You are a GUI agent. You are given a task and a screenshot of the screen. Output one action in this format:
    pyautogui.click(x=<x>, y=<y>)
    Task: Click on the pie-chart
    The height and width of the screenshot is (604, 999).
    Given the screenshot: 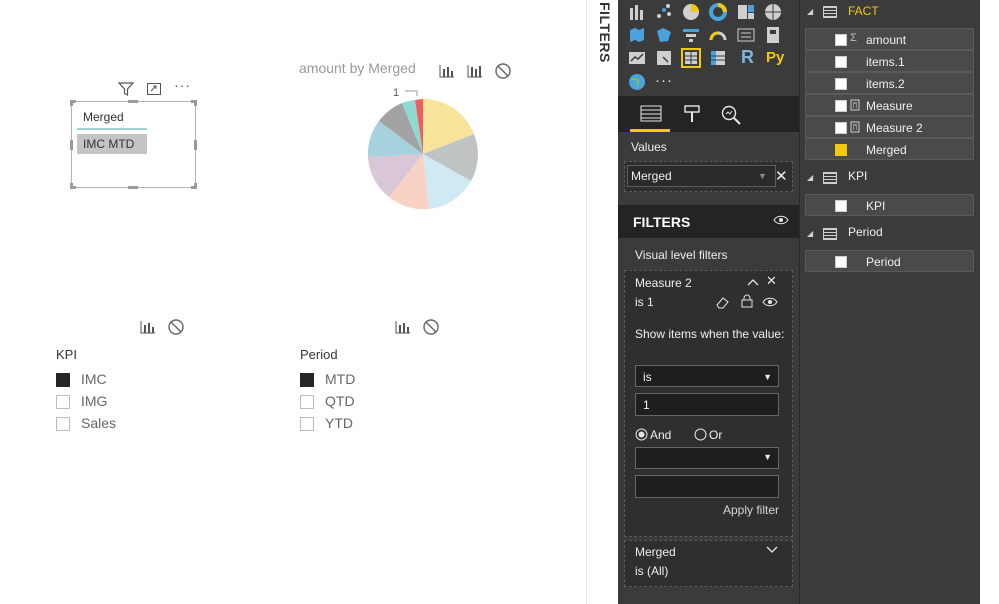 What is the action you would take?
    pyautogui.click(x=423, y=154)
    